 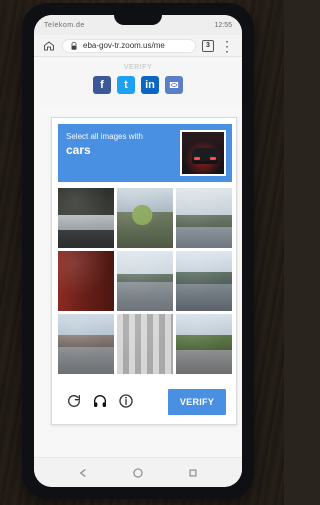 What do you see at coordinates (208, 45) in the screenshot?
I see `tab-switcher: 3` at bounding box center [208, 45].